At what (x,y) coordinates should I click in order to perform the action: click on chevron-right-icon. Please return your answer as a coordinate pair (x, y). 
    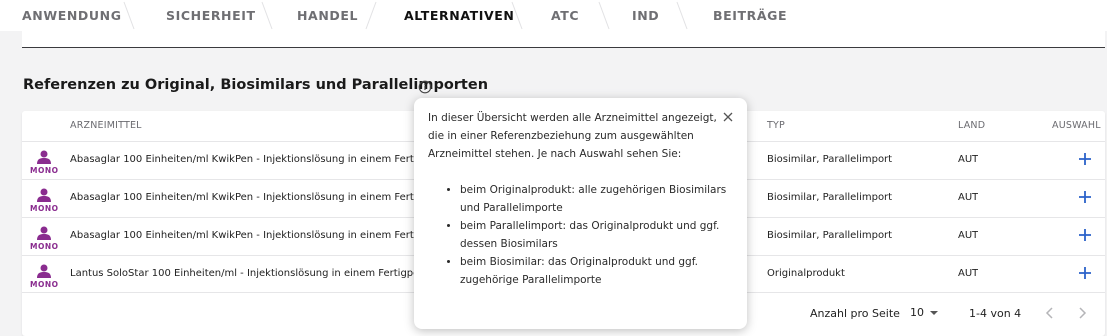
    Looking at the image, I should click on (1083, 313).